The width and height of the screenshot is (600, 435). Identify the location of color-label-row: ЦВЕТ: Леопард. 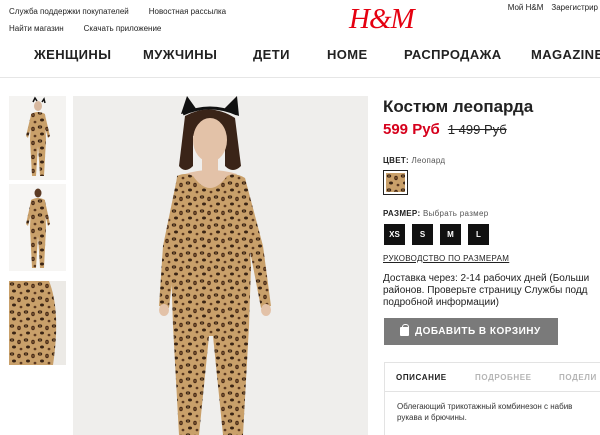
(414, 160).